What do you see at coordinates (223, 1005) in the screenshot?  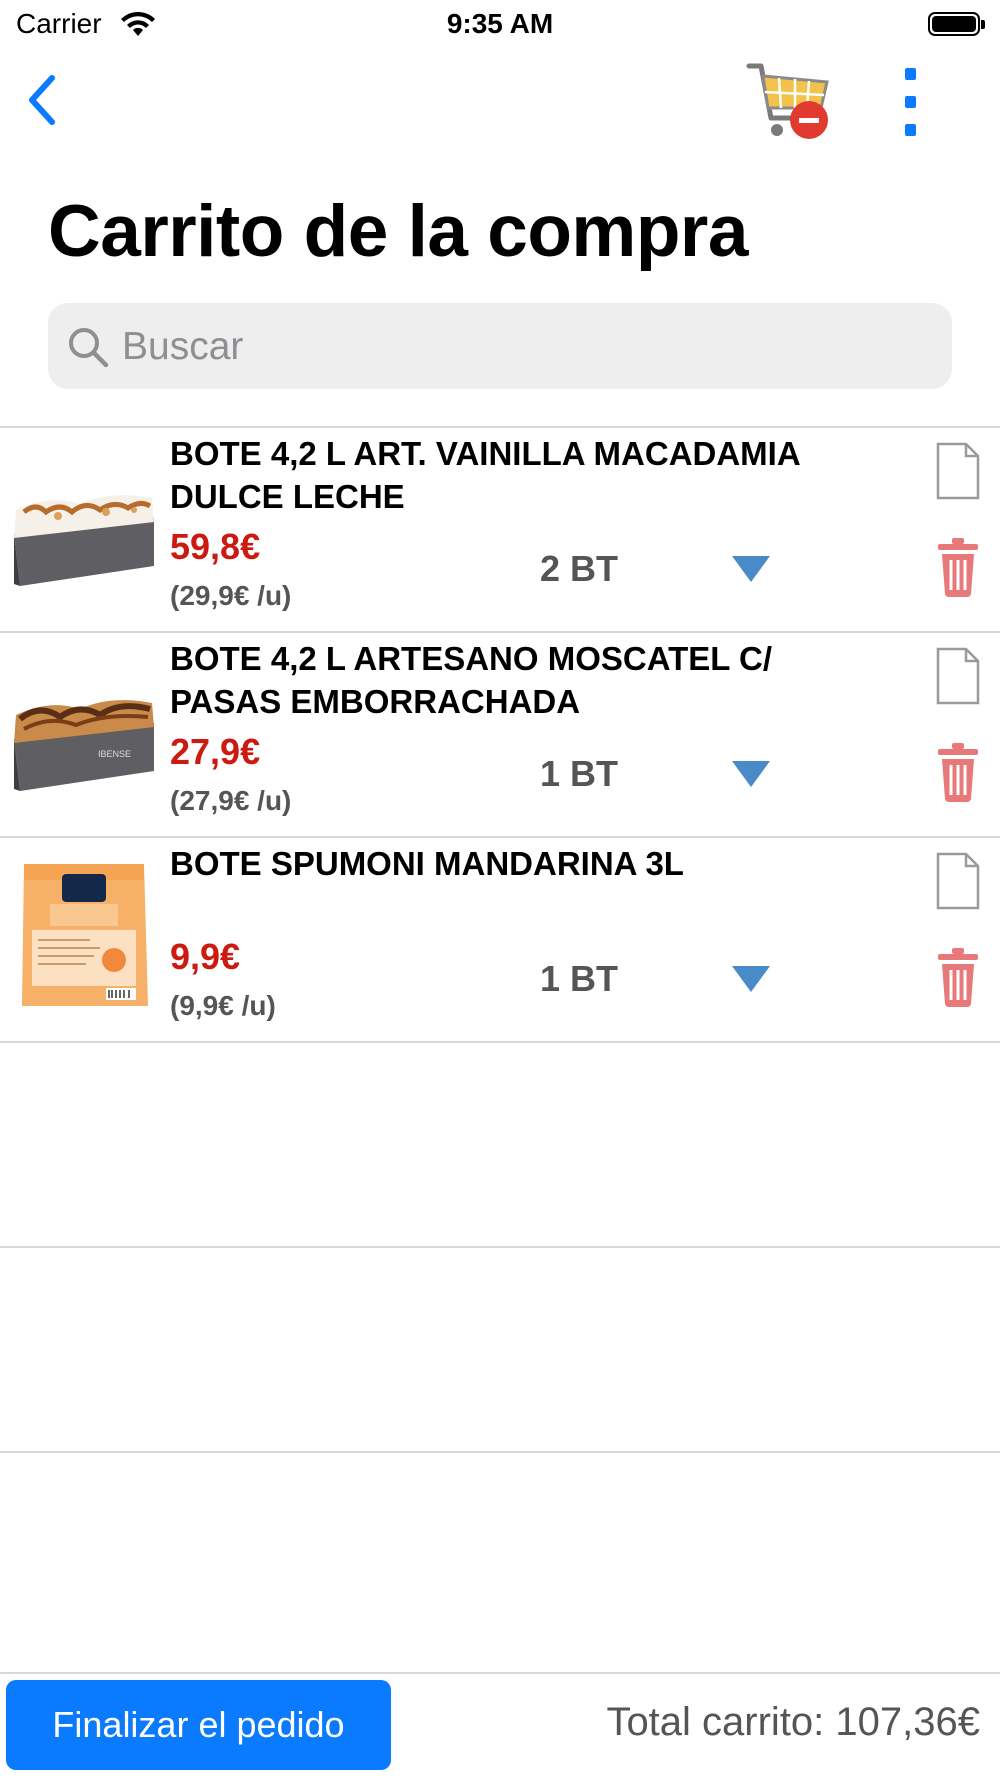 I see `unit-price: (9,9€ /u)` at bounding box center [223, 1005].